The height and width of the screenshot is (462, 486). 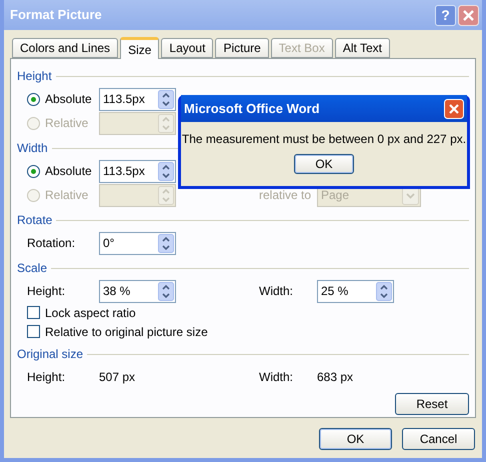 I want to click on field-label: Rotation:, so click(x=51, y=243).